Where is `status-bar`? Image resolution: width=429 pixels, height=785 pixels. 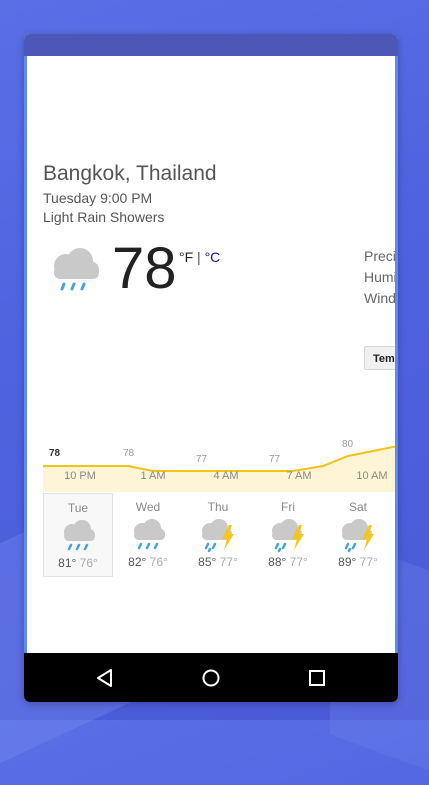 status-bar is located at coordinates (211, 45).